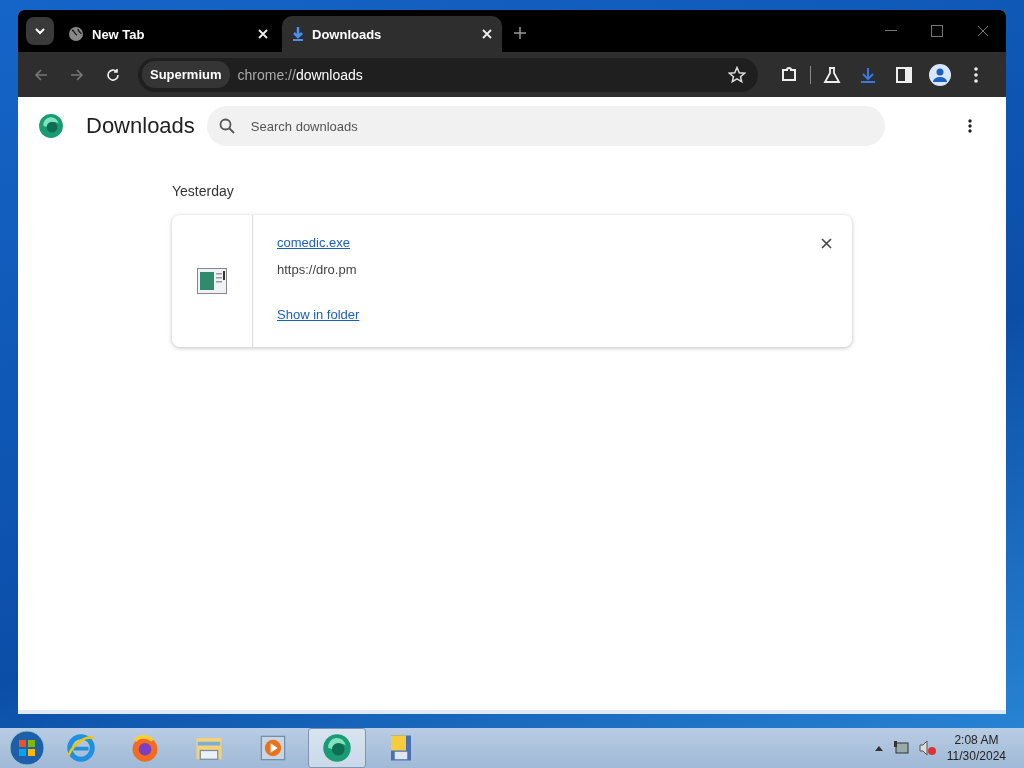  Describe the element at coordinates (273, 748) in the screenshot. I see `media-player-icon` at that location.